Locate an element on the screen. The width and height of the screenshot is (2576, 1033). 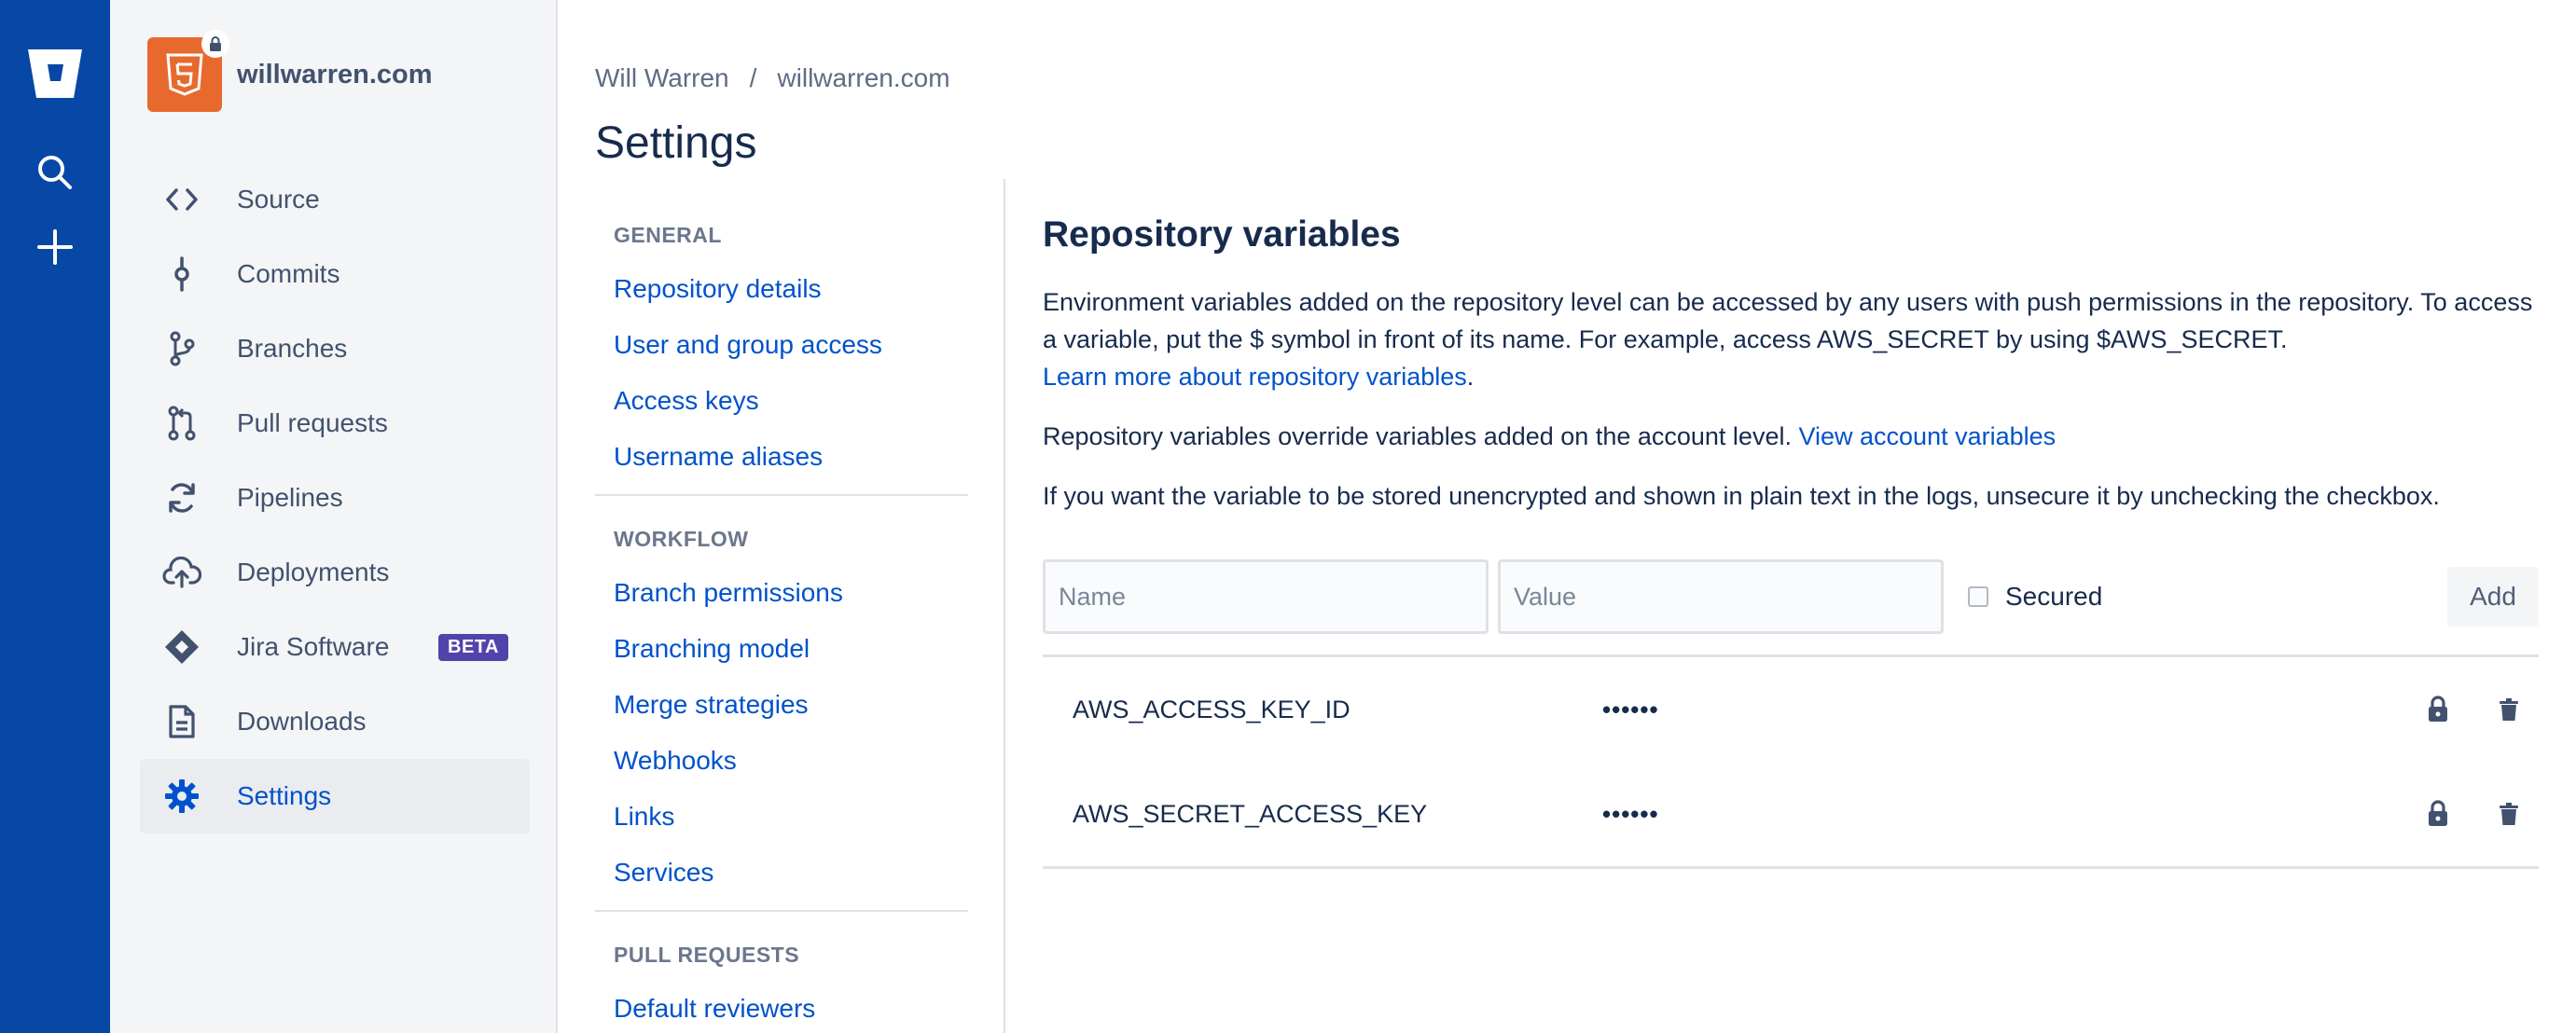
settings-link-access-keys: Access keys is located at coordinates (781, 401).